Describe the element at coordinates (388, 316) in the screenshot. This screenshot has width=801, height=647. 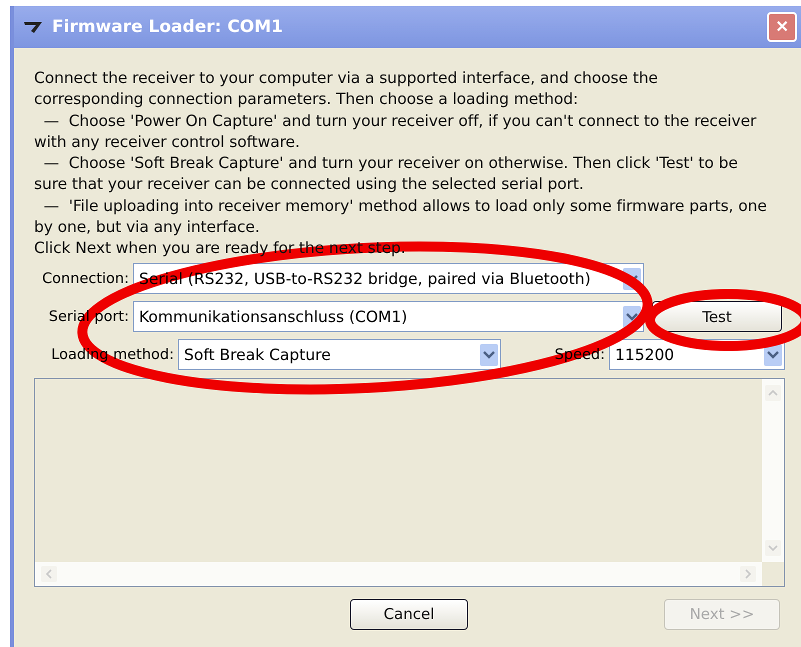
I see `serial-port-dropdown: Kommunikationsanschluss (COM1)` at that location.